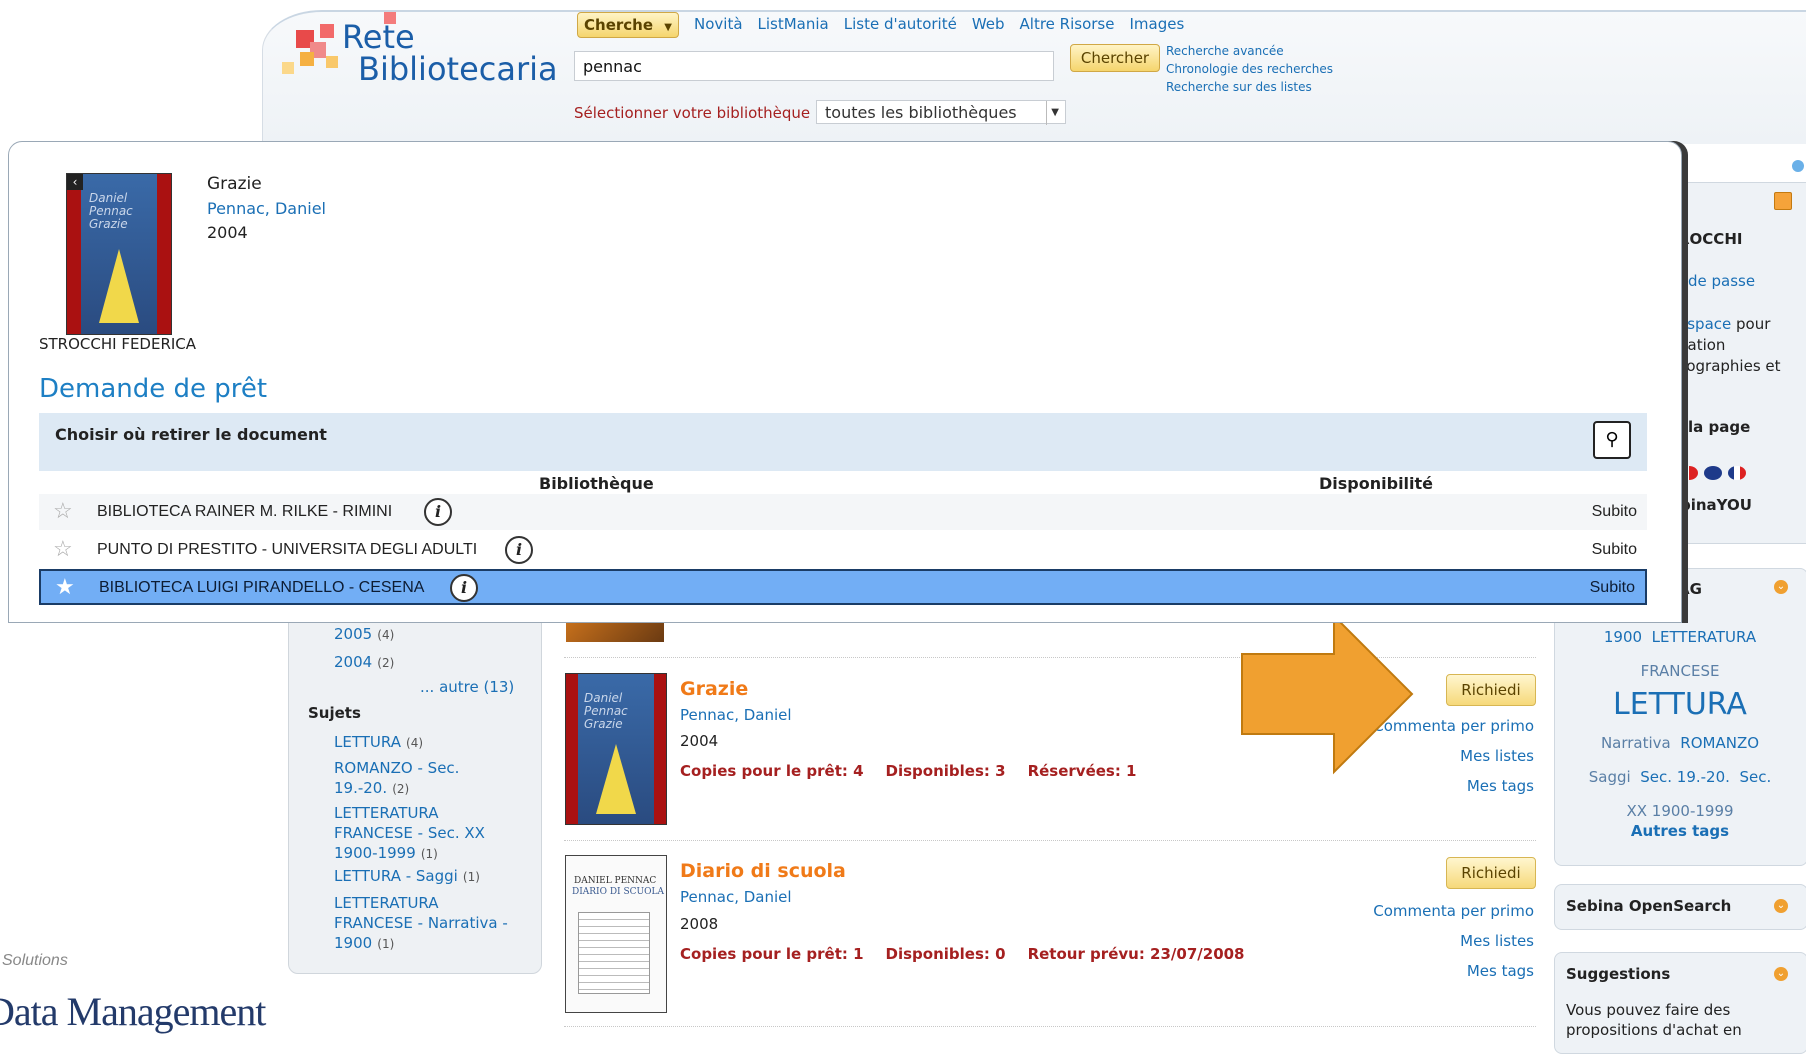 This screenshot has height=1054, width=1806. I want to click on popup-book-author: Pennac, Daniel, so click(266, 208).